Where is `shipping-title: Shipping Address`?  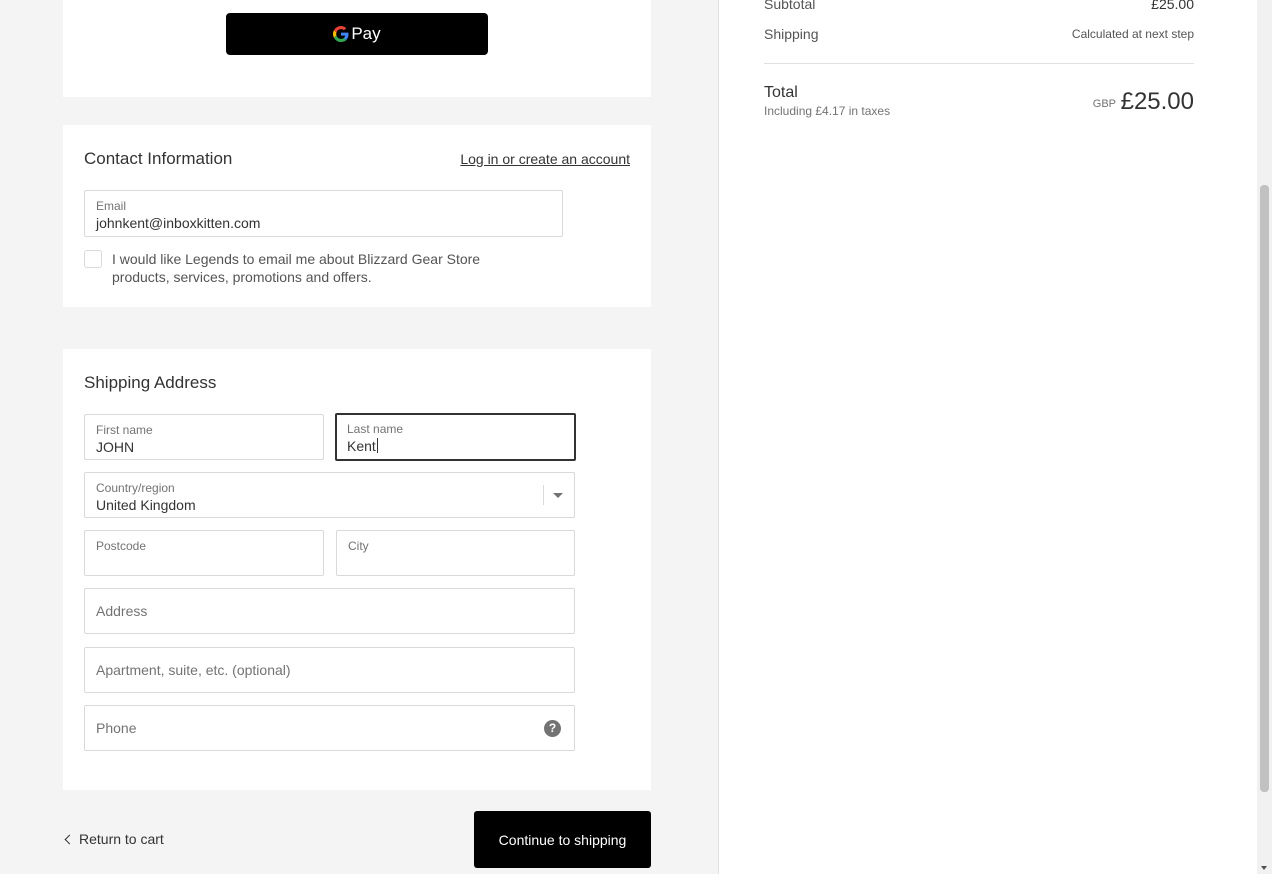
shipping-title: Shipping Address is located at coordinates (150, 382).